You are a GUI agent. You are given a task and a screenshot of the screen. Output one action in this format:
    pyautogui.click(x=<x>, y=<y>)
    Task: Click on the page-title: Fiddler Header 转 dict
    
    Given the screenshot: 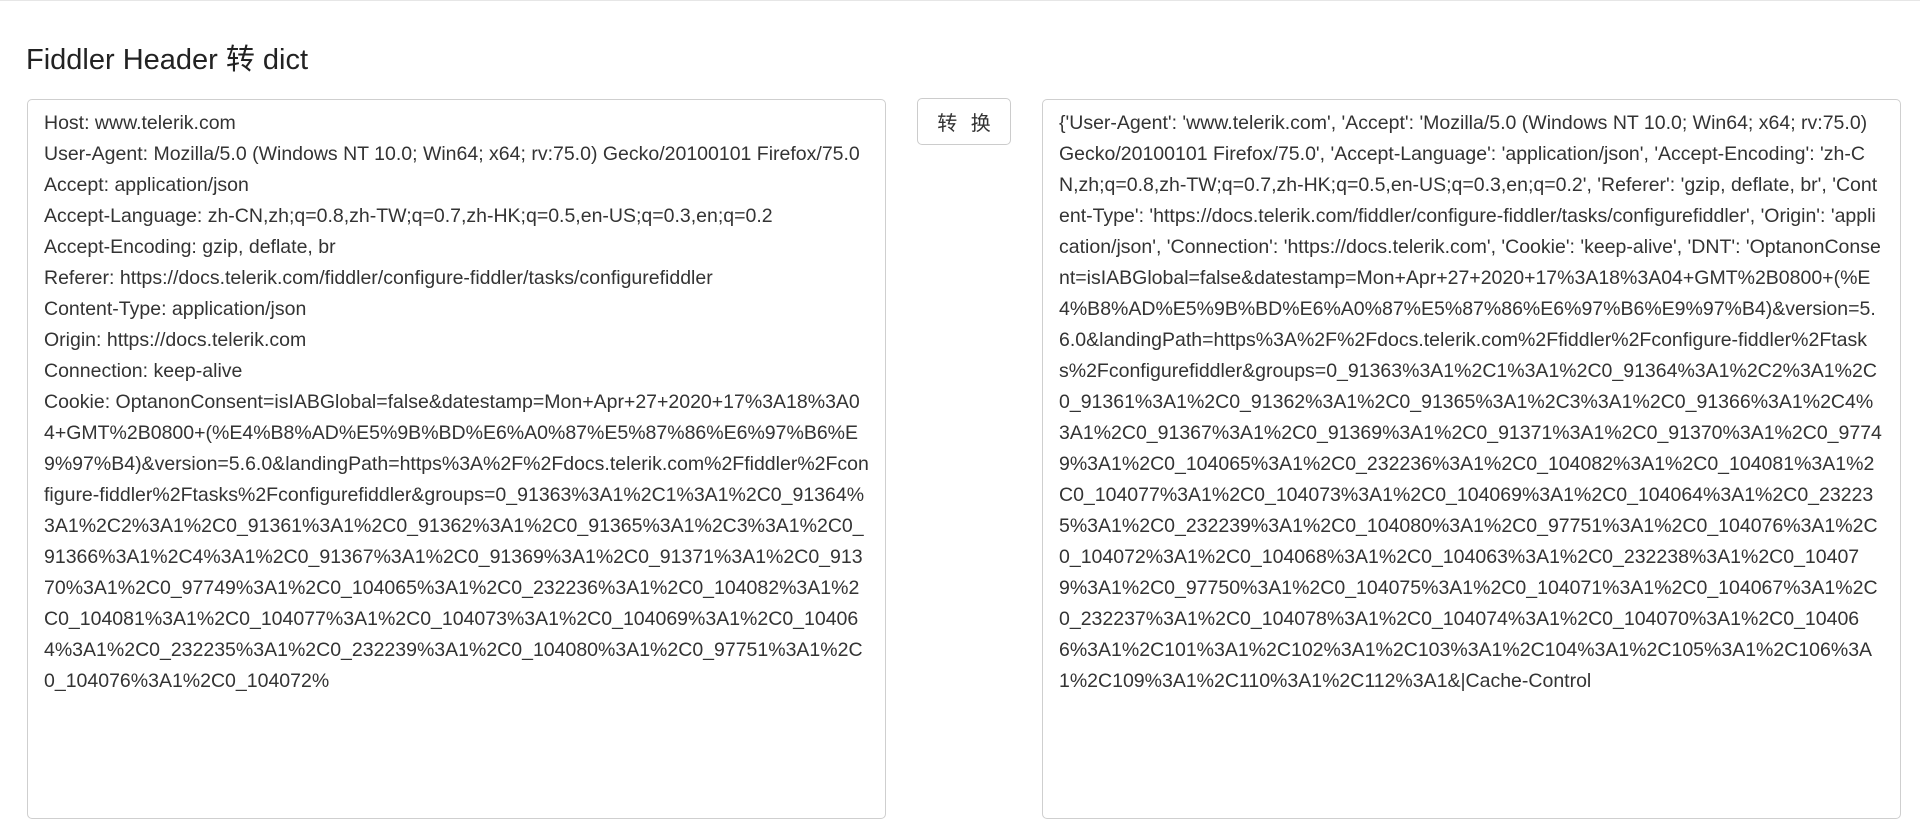 What is the action you would take?
    pyautogui.click(x=167, y=60)
    